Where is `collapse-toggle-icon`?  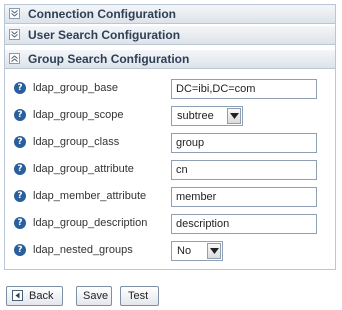 collapse-toggle-icon is located at coordinates (14, 58).